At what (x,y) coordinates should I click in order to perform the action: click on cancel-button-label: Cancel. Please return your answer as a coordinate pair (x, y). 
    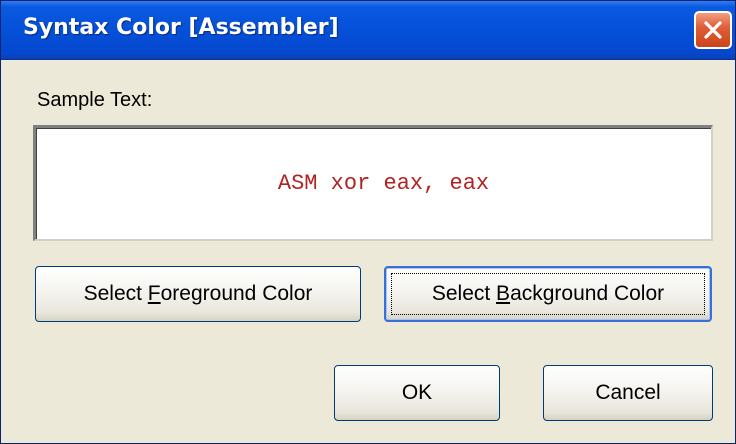
    Looking at the image, I should click on (628, 392).